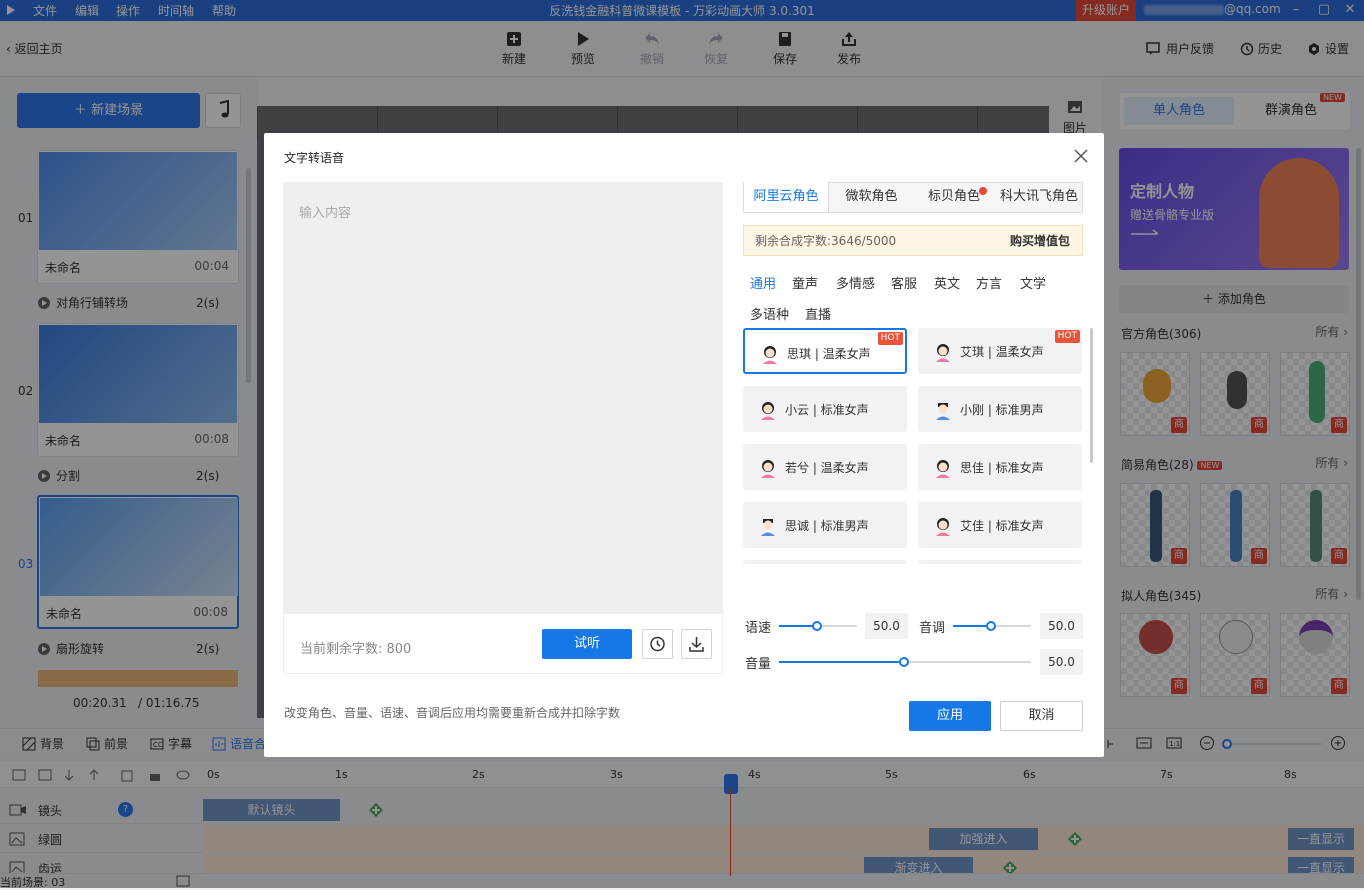 This screenshot has height=890, width=1364. What do you see at coordinates (1061, 626) in the screenshot?
I see `pitch-value: 50.0` at bounding box center [1061, 626].